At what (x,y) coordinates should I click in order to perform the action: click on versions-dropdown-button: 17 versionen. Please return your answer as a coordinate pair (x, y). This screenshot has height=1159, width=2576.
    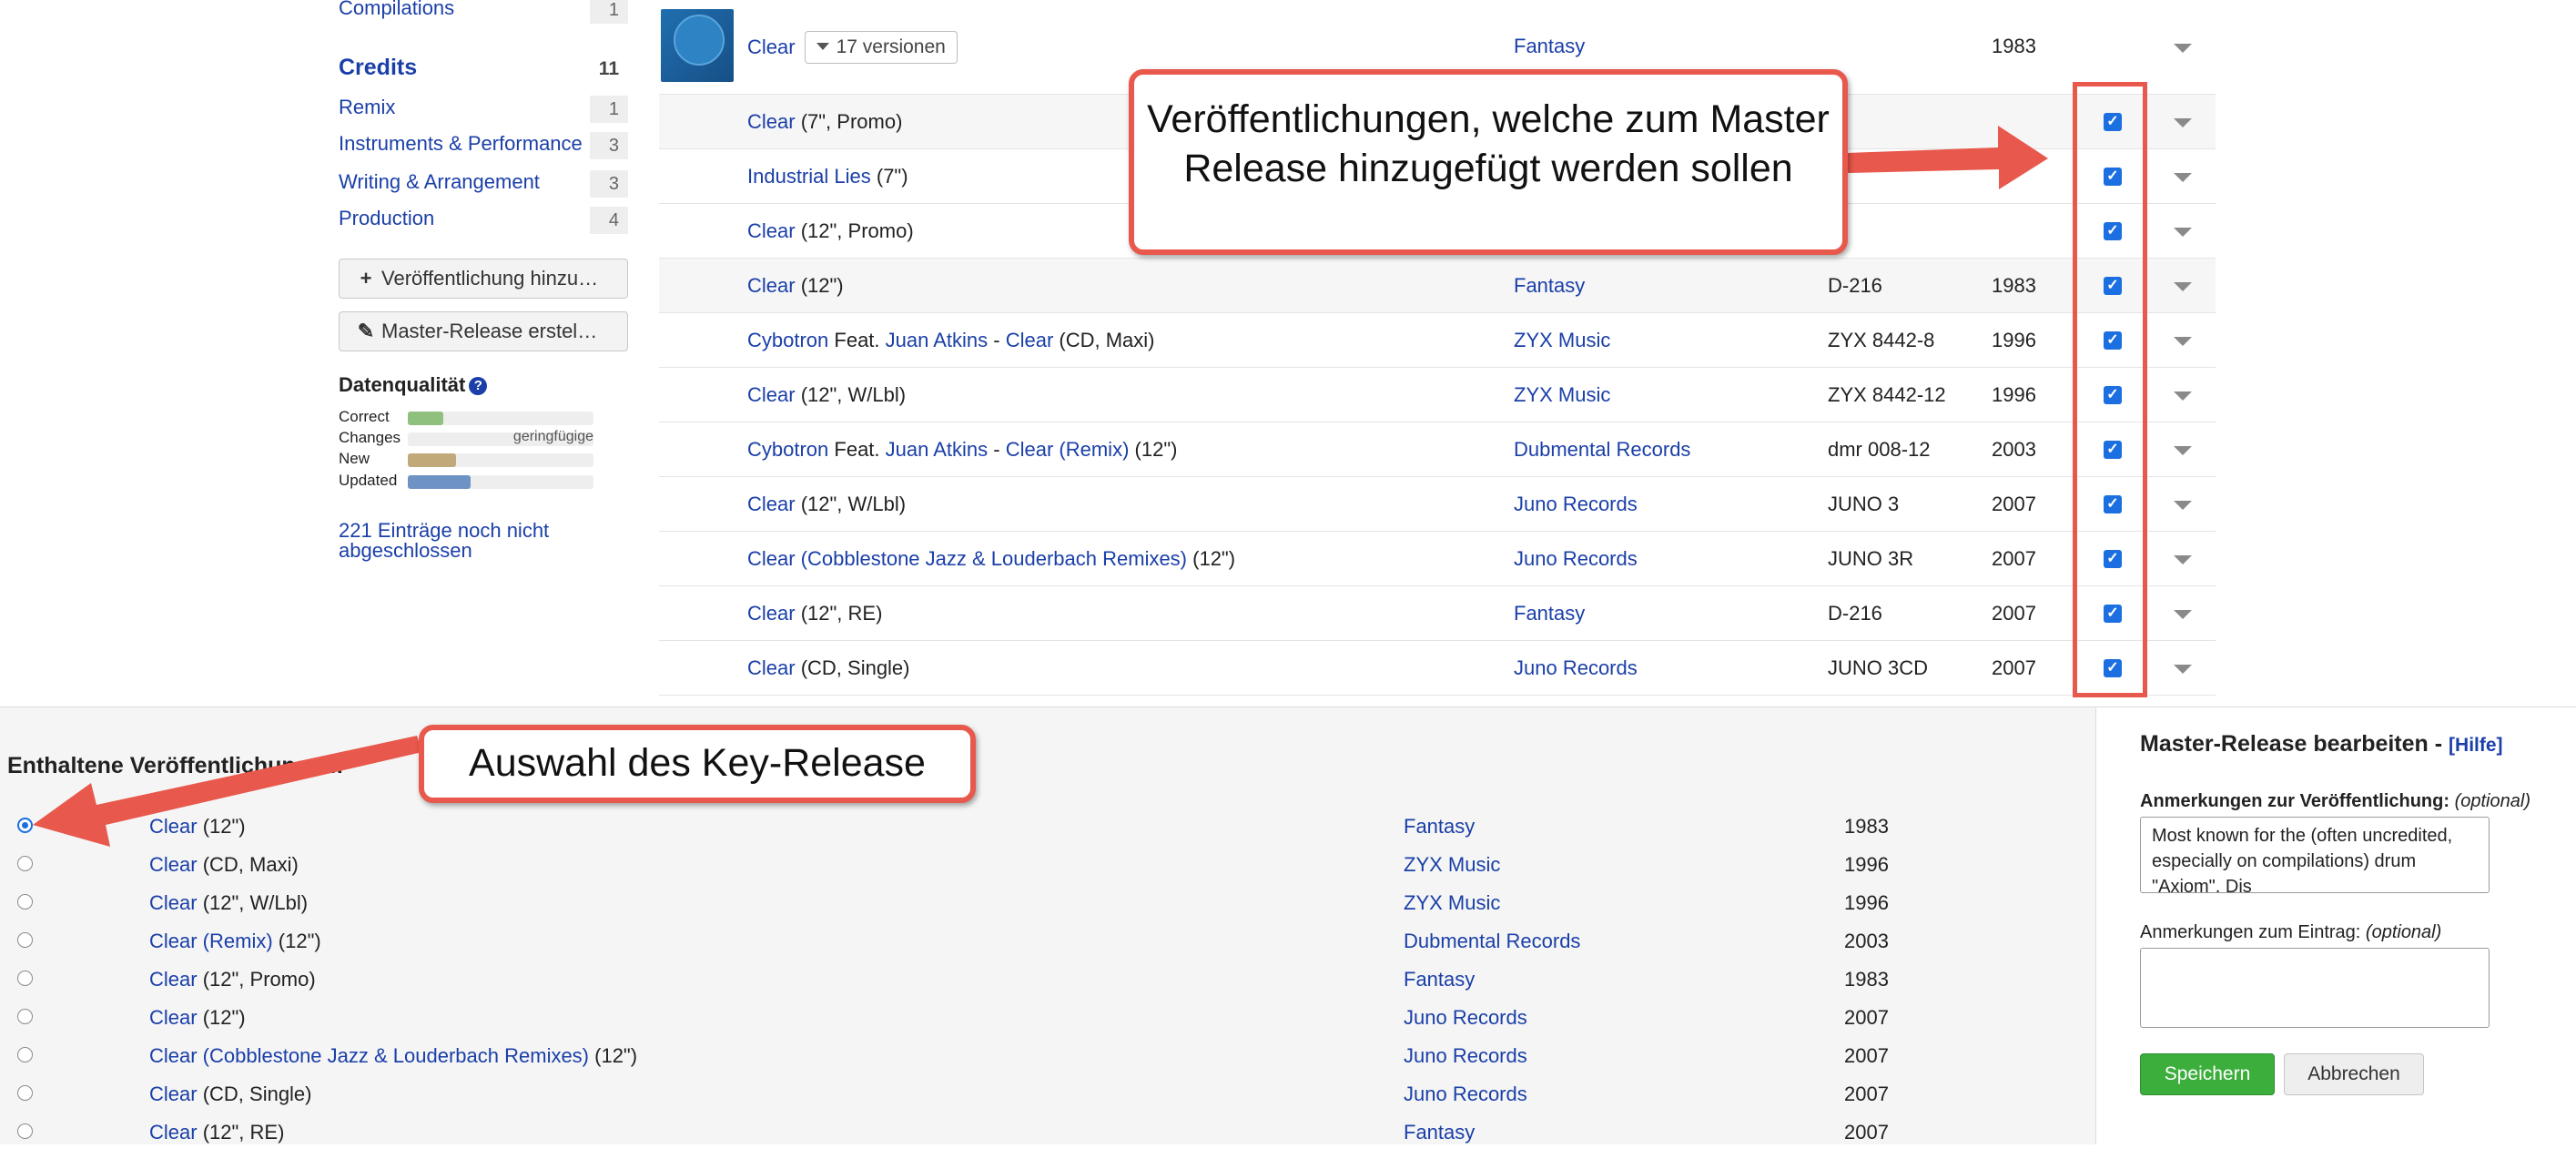
    Looking at the image, I should click on (881, 47).